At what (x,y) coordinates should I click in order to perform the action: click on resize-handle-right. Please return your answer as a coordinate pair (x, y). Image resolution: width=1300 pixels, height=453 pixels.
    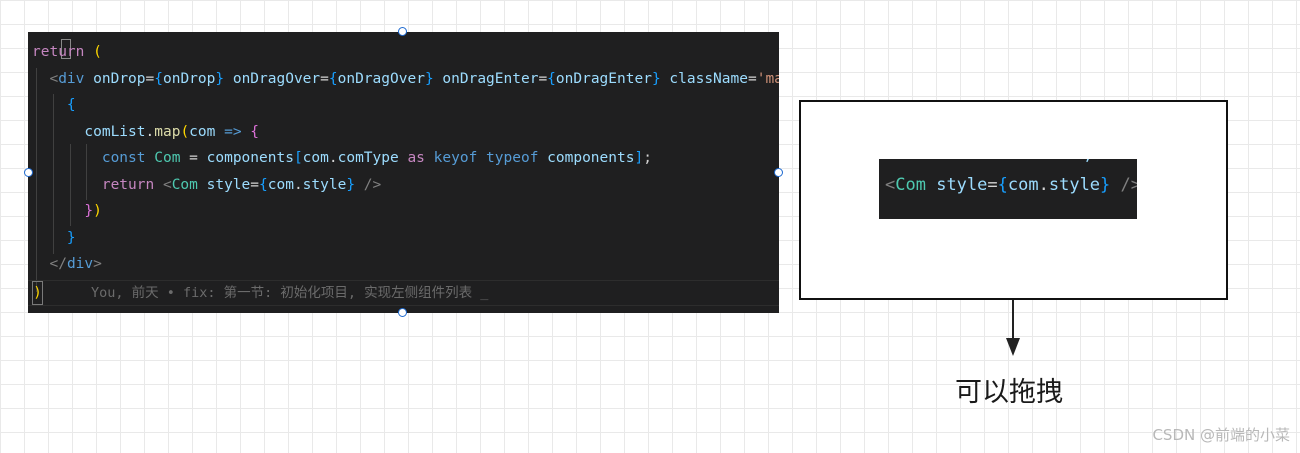
    Looking at the image, I should click on (778, 172).